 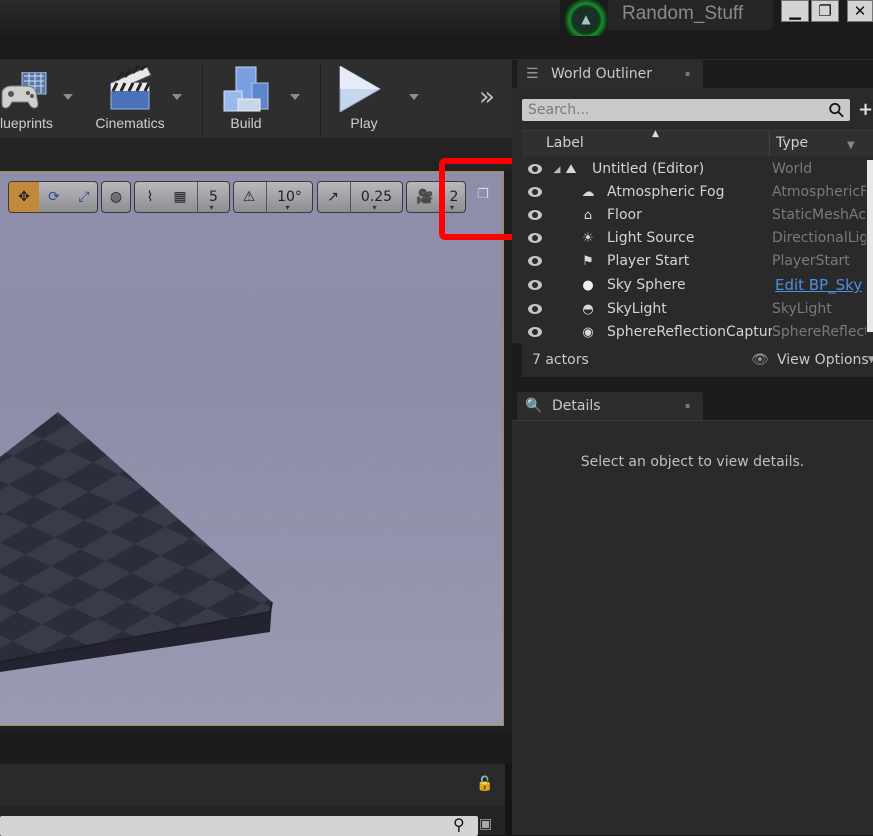 I want to click on actor-type: SkyLight, so click(x=802, y=309).